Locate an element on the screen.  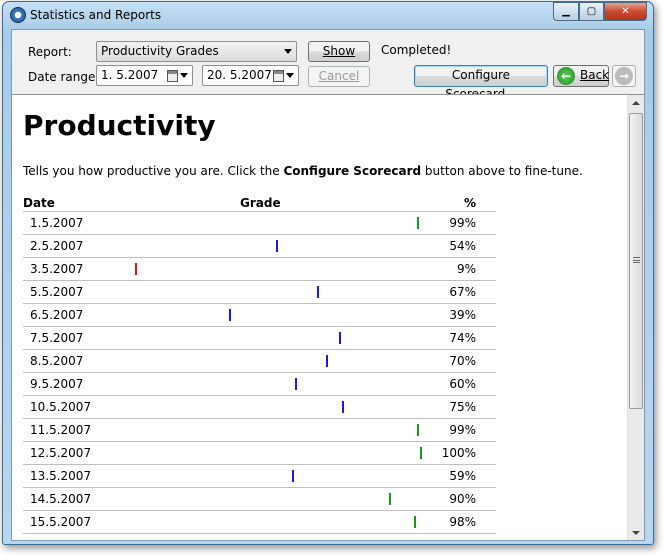
col-percent: % is located at coordinates (469, 203).